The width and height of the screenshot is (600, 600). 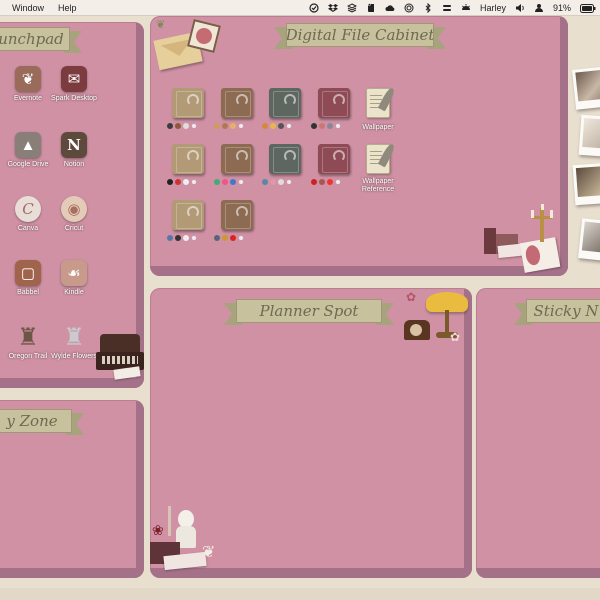 What do you see at coordinates (378, 128) in the screenshot?
I see `wallpaper-label: Wallpaper` at bounding box center [378, 128].